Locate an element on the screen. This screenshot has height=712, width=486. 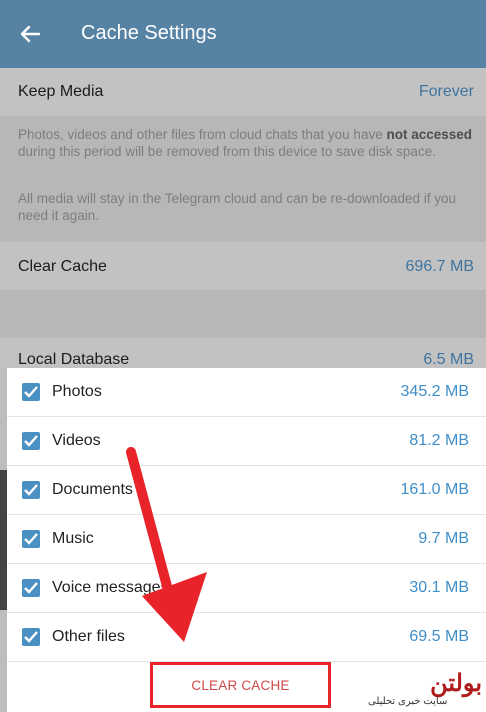
clear-cache-label: Clear Cache is located at coordinates (62, 266).